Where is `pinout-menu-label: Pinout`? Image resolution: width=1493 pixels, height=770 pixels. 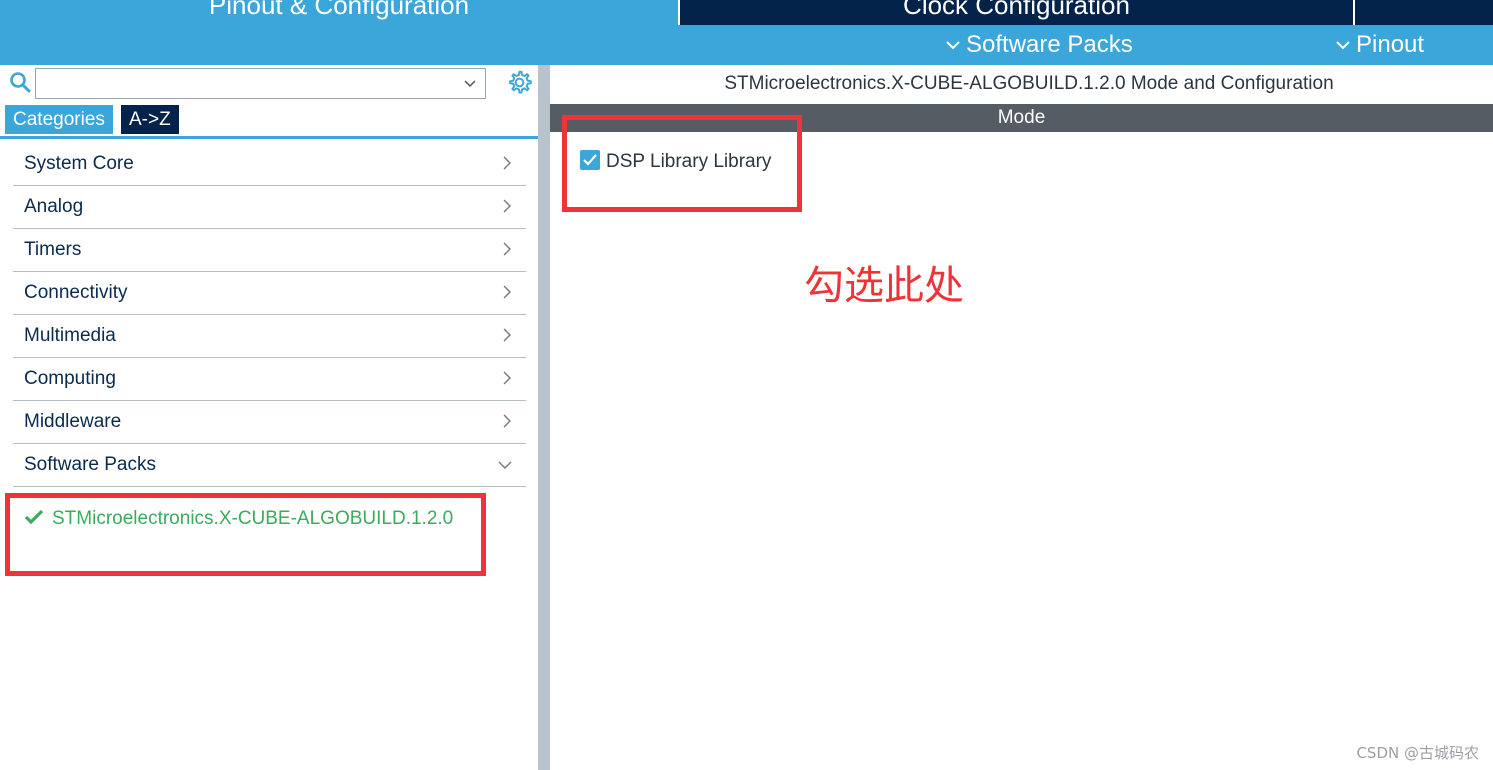
pinout-menu-label: Pinout is located at coordinates (1390, 44).